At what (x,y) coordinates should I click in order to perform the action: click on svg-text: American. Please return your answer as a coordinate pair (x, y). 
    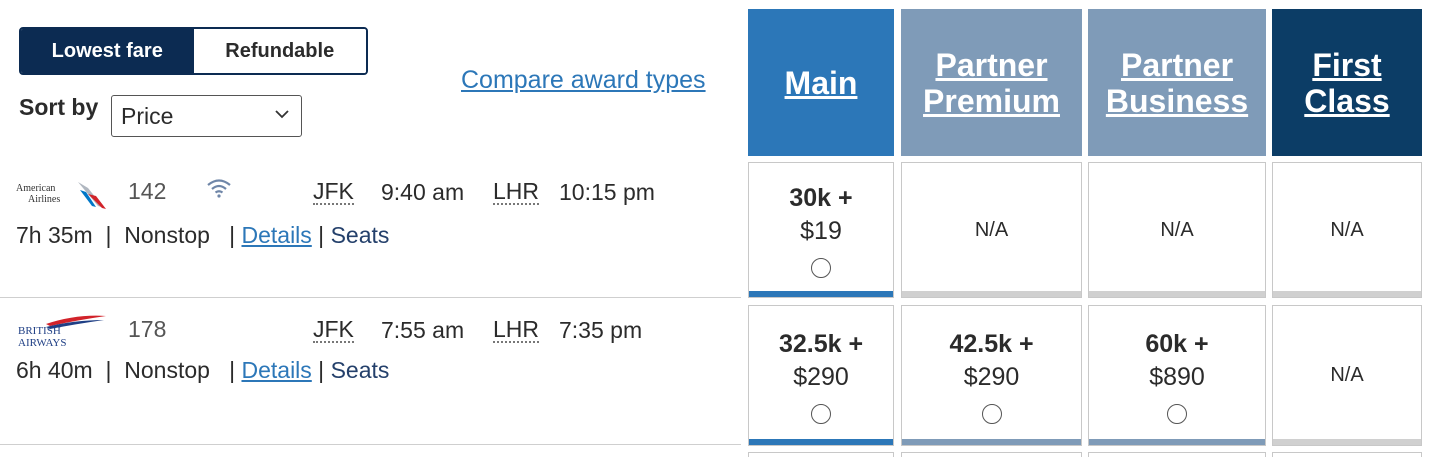
    Looking at the image, I should click on (35, 188).